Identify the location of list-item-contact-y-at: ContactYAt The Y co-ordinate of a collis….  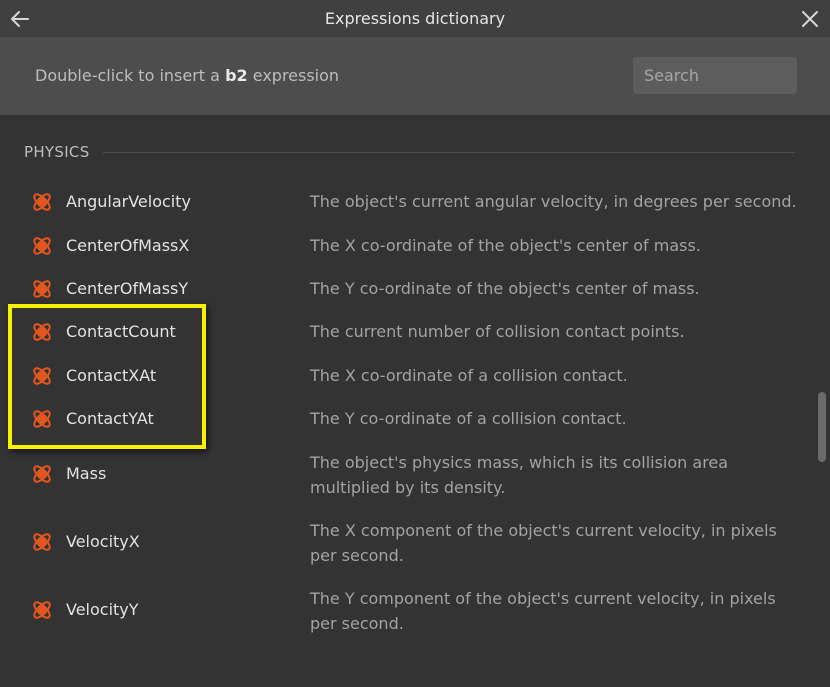
(407, 419).